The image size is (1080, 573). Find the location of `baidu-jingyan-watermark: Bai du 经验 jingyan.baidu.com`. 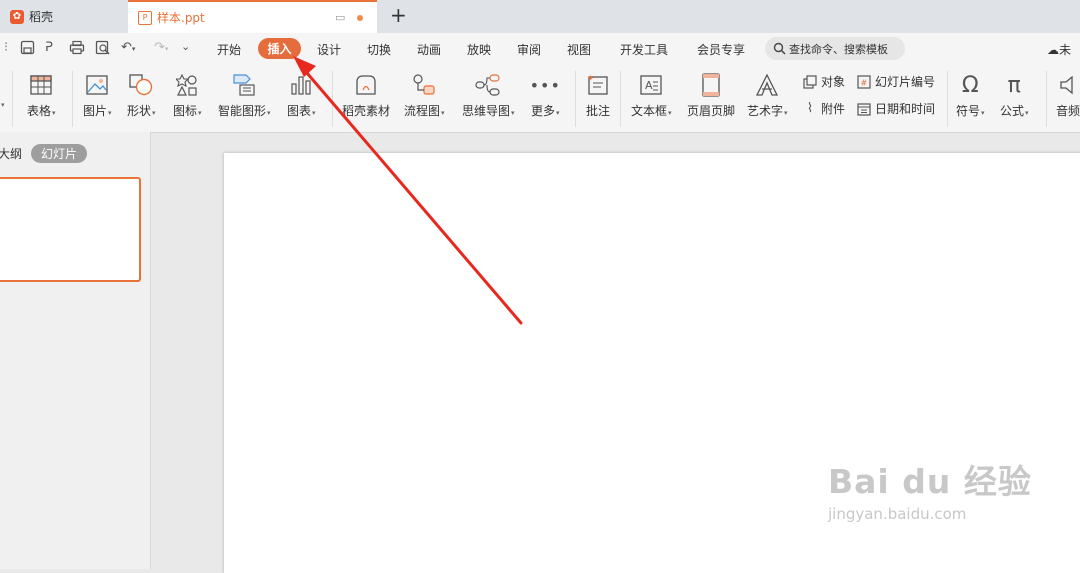

baidu-jingyan-watermark: Bai du 经验 jingyan.baidu.com is located at coordinates (930, 489).